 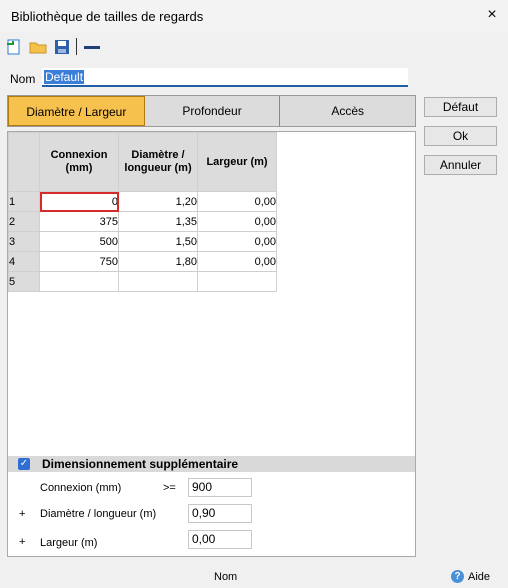 What do you see at coordinates (460, 136) in the screenshot?
I see `ok-button: Ok` at bounding box center [460, 136].